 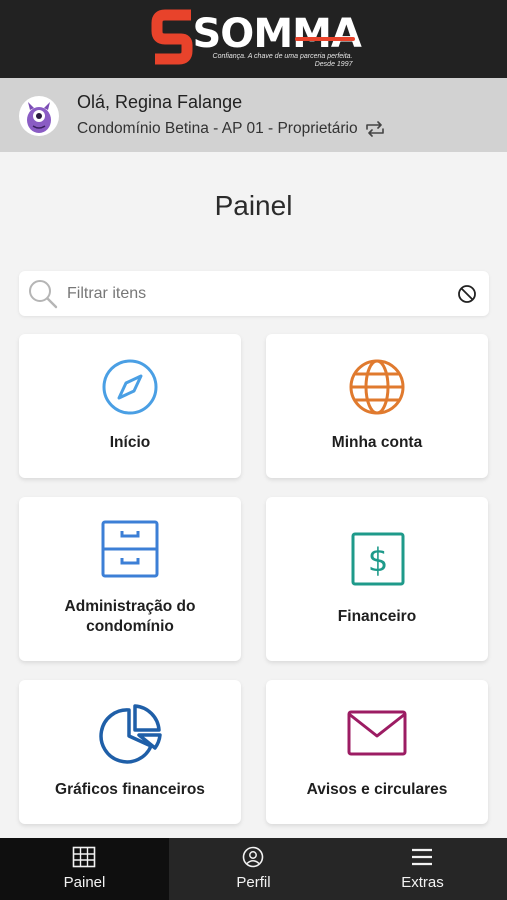 What do you see at coordinates (377, 733) in the screenshot?
I see `envelope-icon` at bounding box center [377, 733].